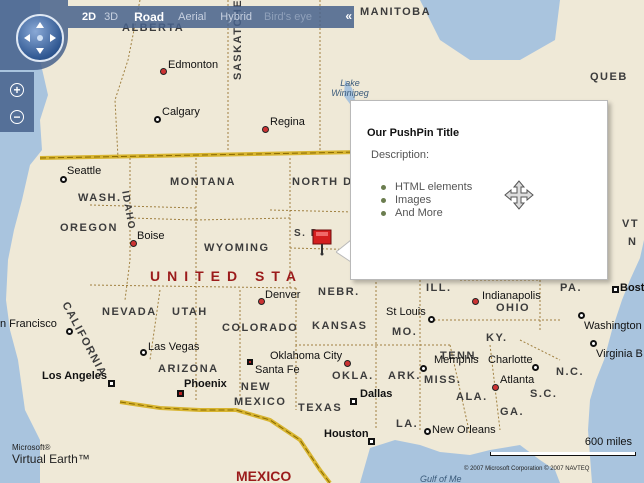 The width and height of the screenshot is (644, 483). I want to click on city-label: Los Angeles, so click(74, 376).